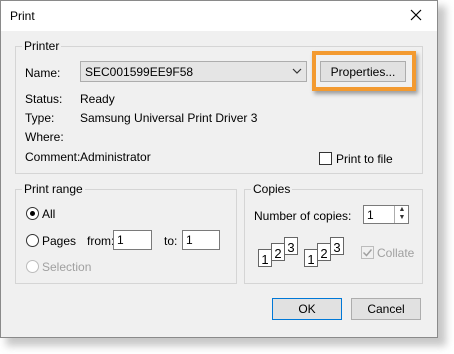 The width and height of the screenshot is (454, 354). I want to click on highlight-box, so click(364, 71).